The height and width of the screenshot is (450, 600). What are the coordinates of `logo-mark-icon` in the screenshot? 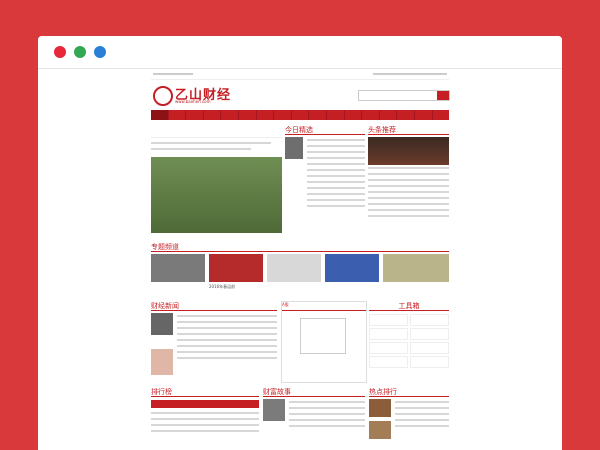 It's located at (163, 96).